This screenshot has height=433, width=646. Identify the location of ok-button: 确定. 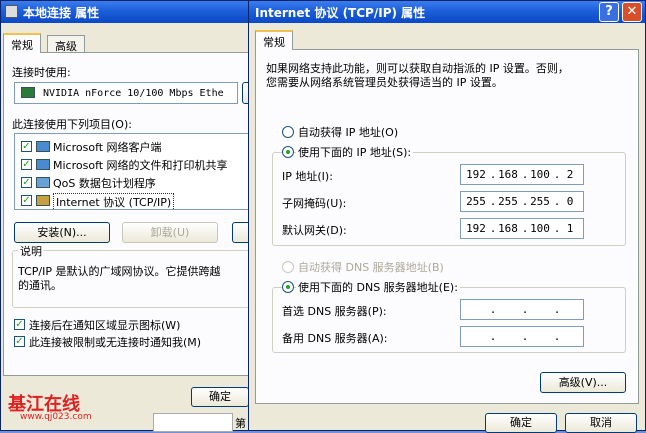
(521, 423).